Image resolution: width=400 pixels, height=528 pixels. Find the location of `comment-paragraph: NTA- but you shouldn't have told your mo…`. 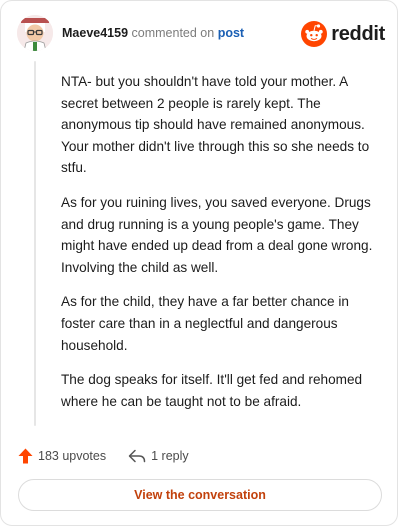

comment-paragraph: NTA- but you shouldn't have told your mo… is located at coordinates (215, 125).